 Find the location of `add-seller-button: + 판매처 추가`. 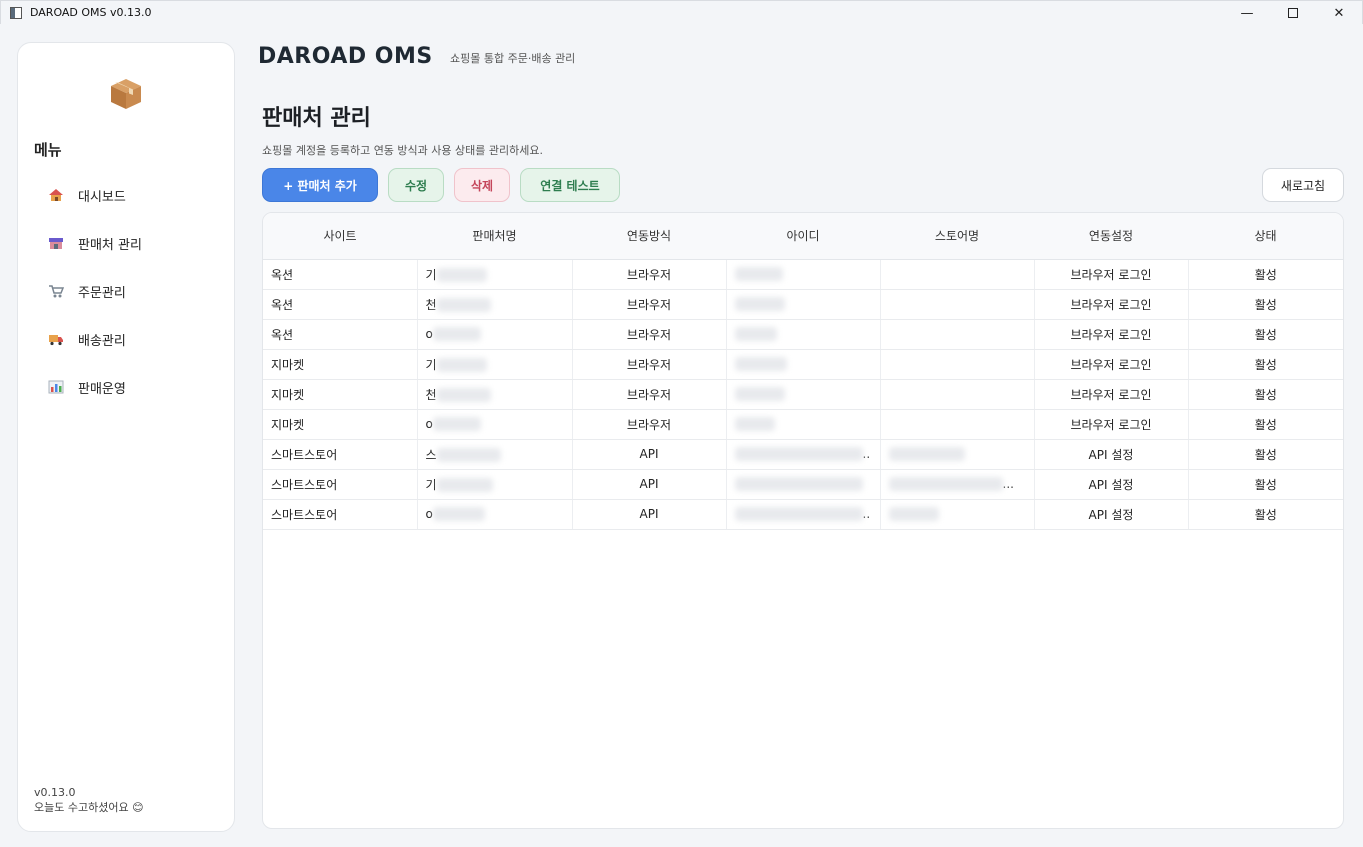

add-seller-button: + 판매처 추가 is located at coordinates (320, 185).